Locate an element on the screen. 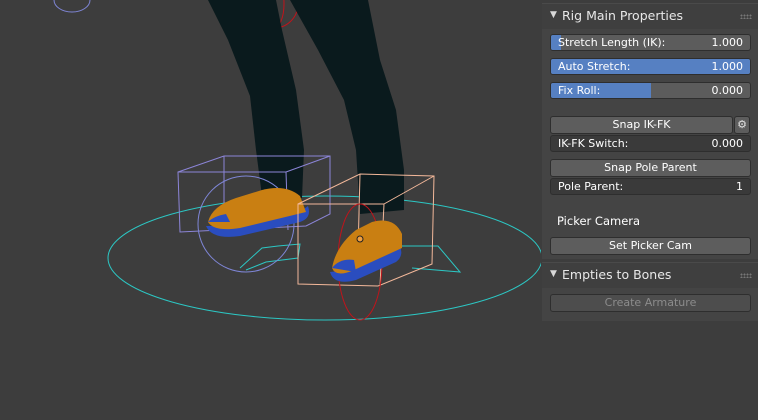 Image resolution: width=758 pixels, height=420 pixels. ik-fk-switch-field: IK-FK Switch: 0.000 is located at coordinates (650, 143).